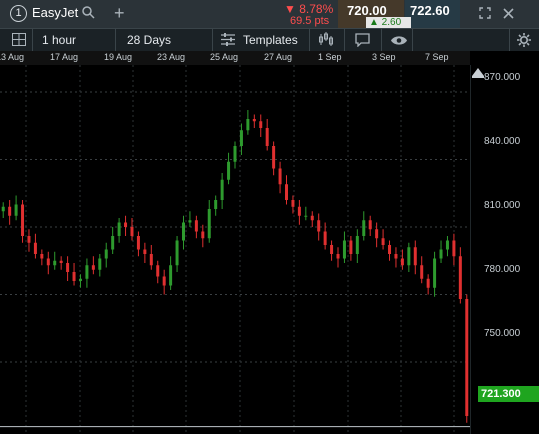  What do you see at coordinates (367, 10) in the screenshot?
I see `sell-price: 720.00` at bounding box center [367, 10].